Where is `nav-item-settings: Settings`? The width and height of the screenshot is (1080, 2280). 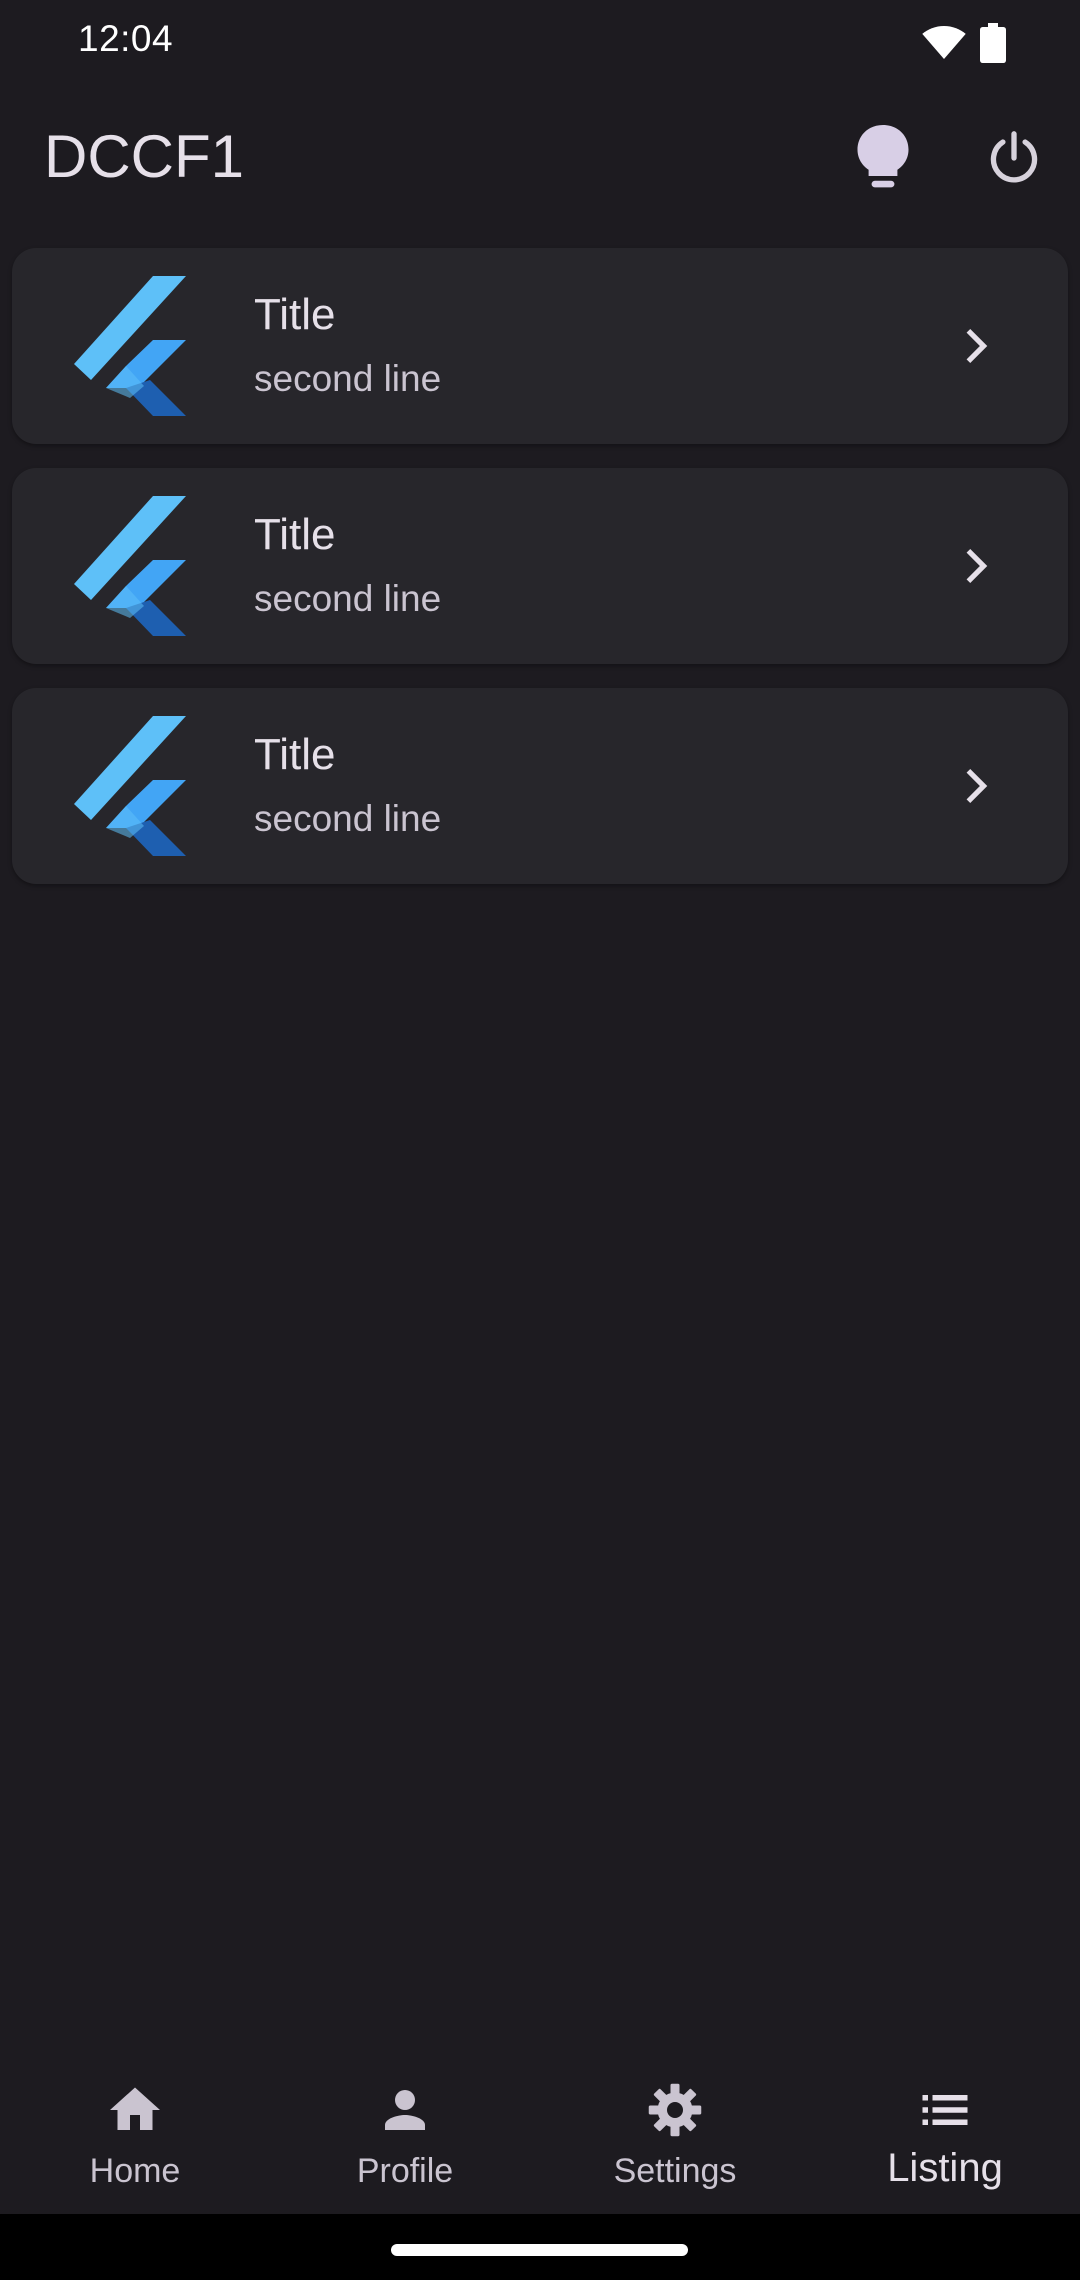
nav-item-settings: Settings is located at coordinates (675, 2137).